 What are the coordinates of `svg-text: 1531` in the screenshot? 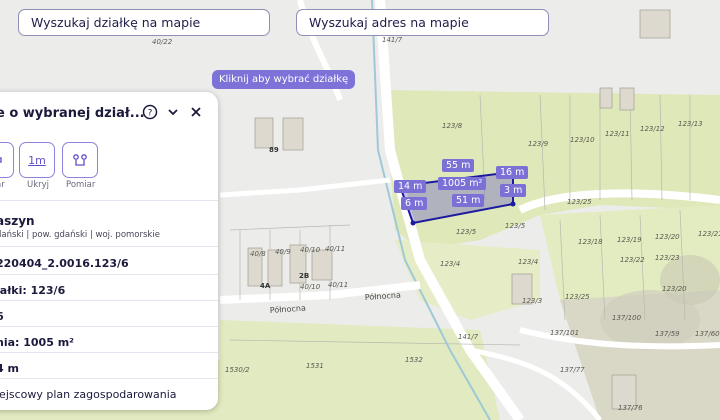 It's located at (315, 366).